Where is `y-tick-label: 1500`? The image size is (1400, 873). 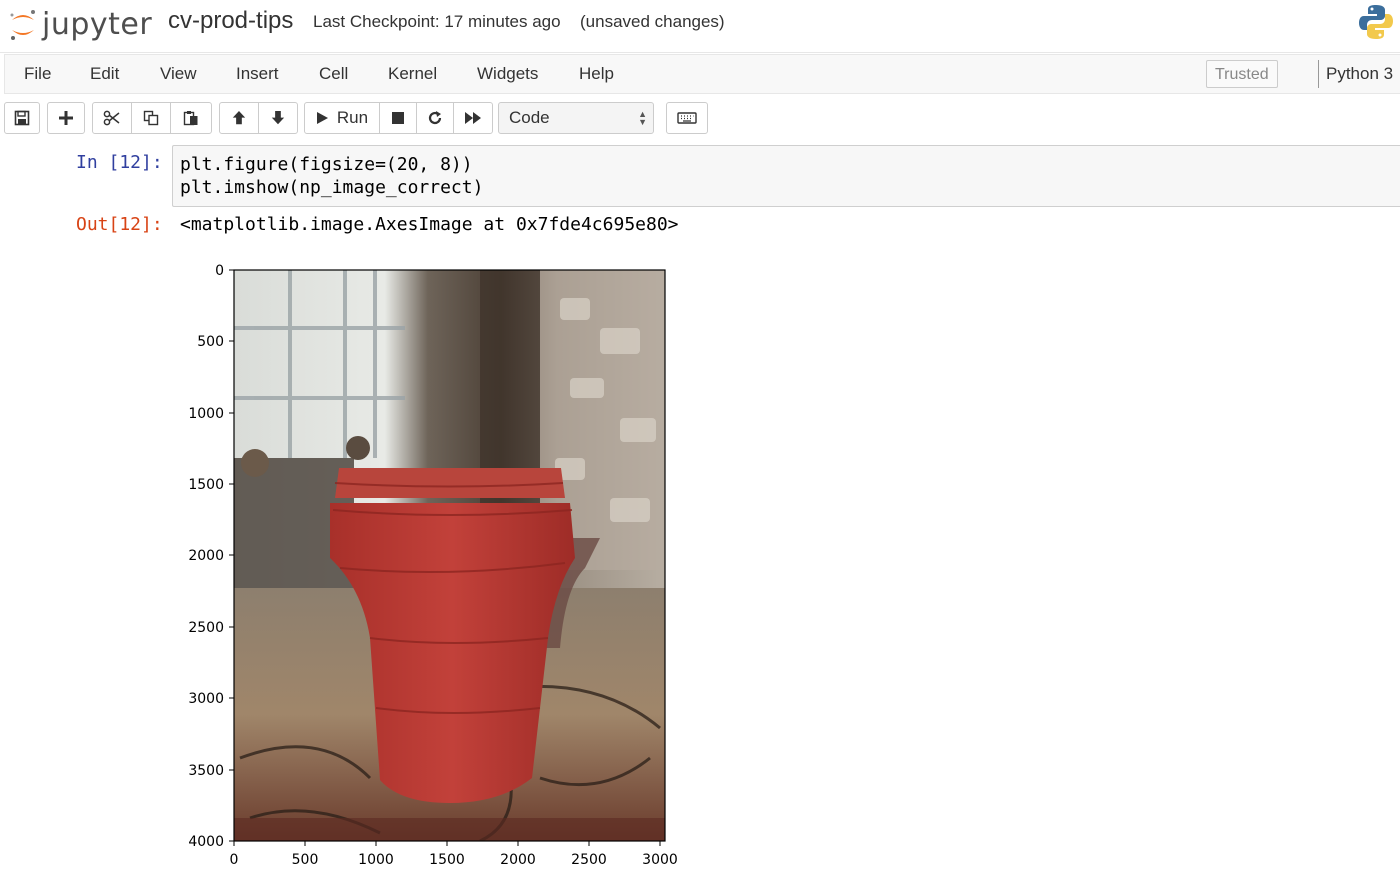 y-tick-label: 1500 is located at coordinates (206, 485).